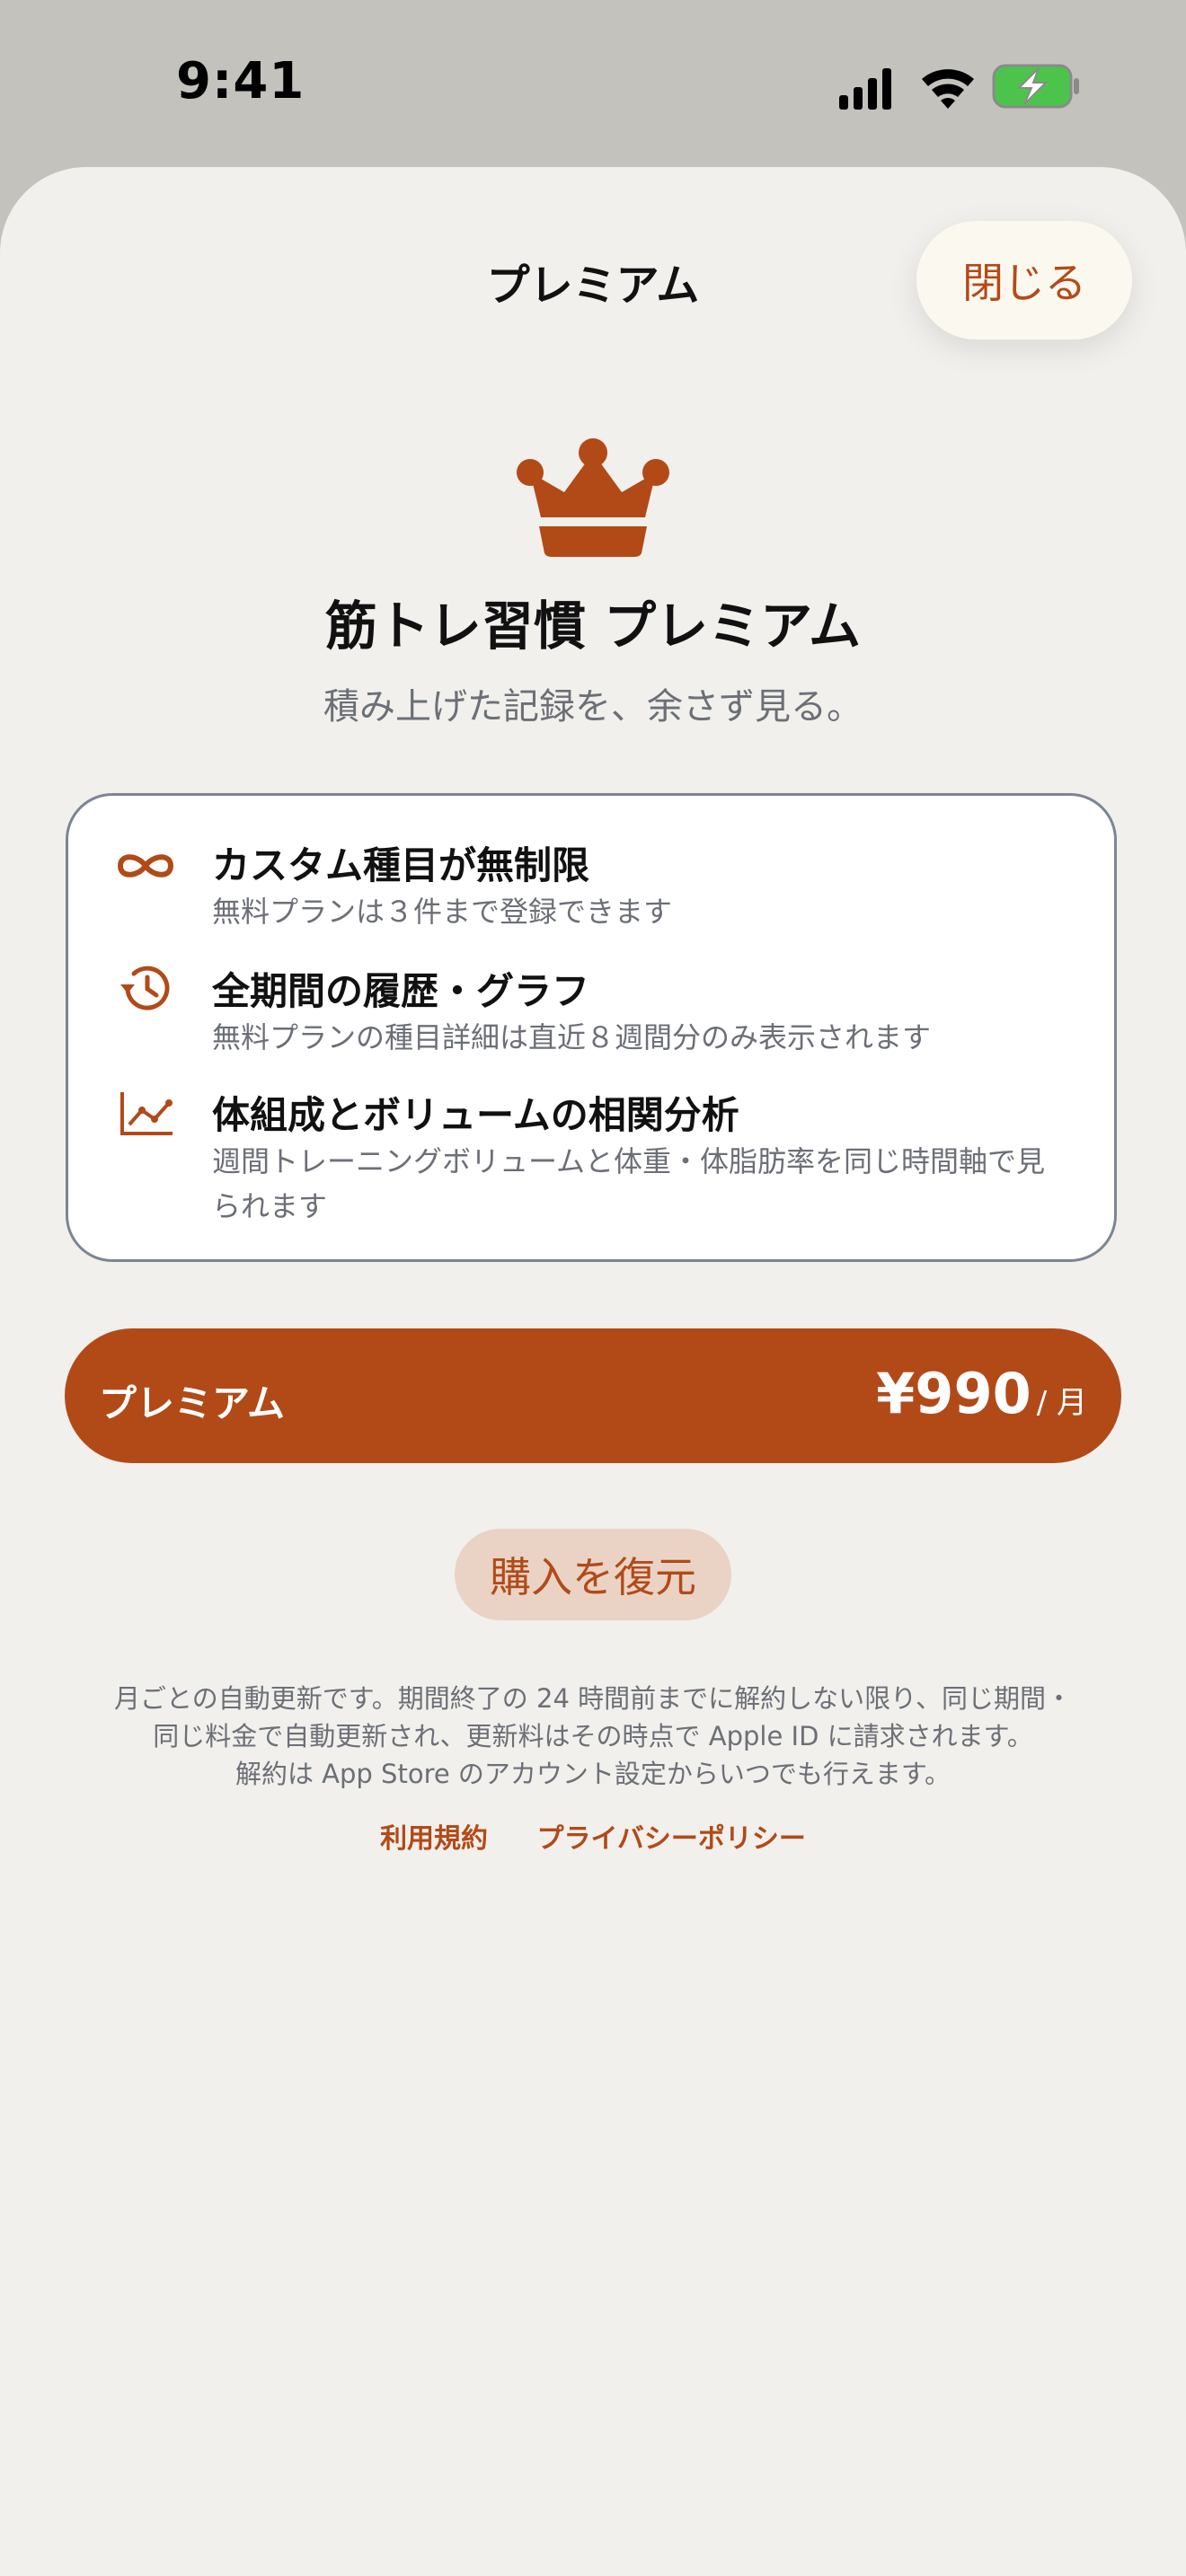 The image size is (1186, 2576). I want to click on feature-desc: 無料プランの種目詳細は直近８週間分のみ表示されます, so click(572, 1037).